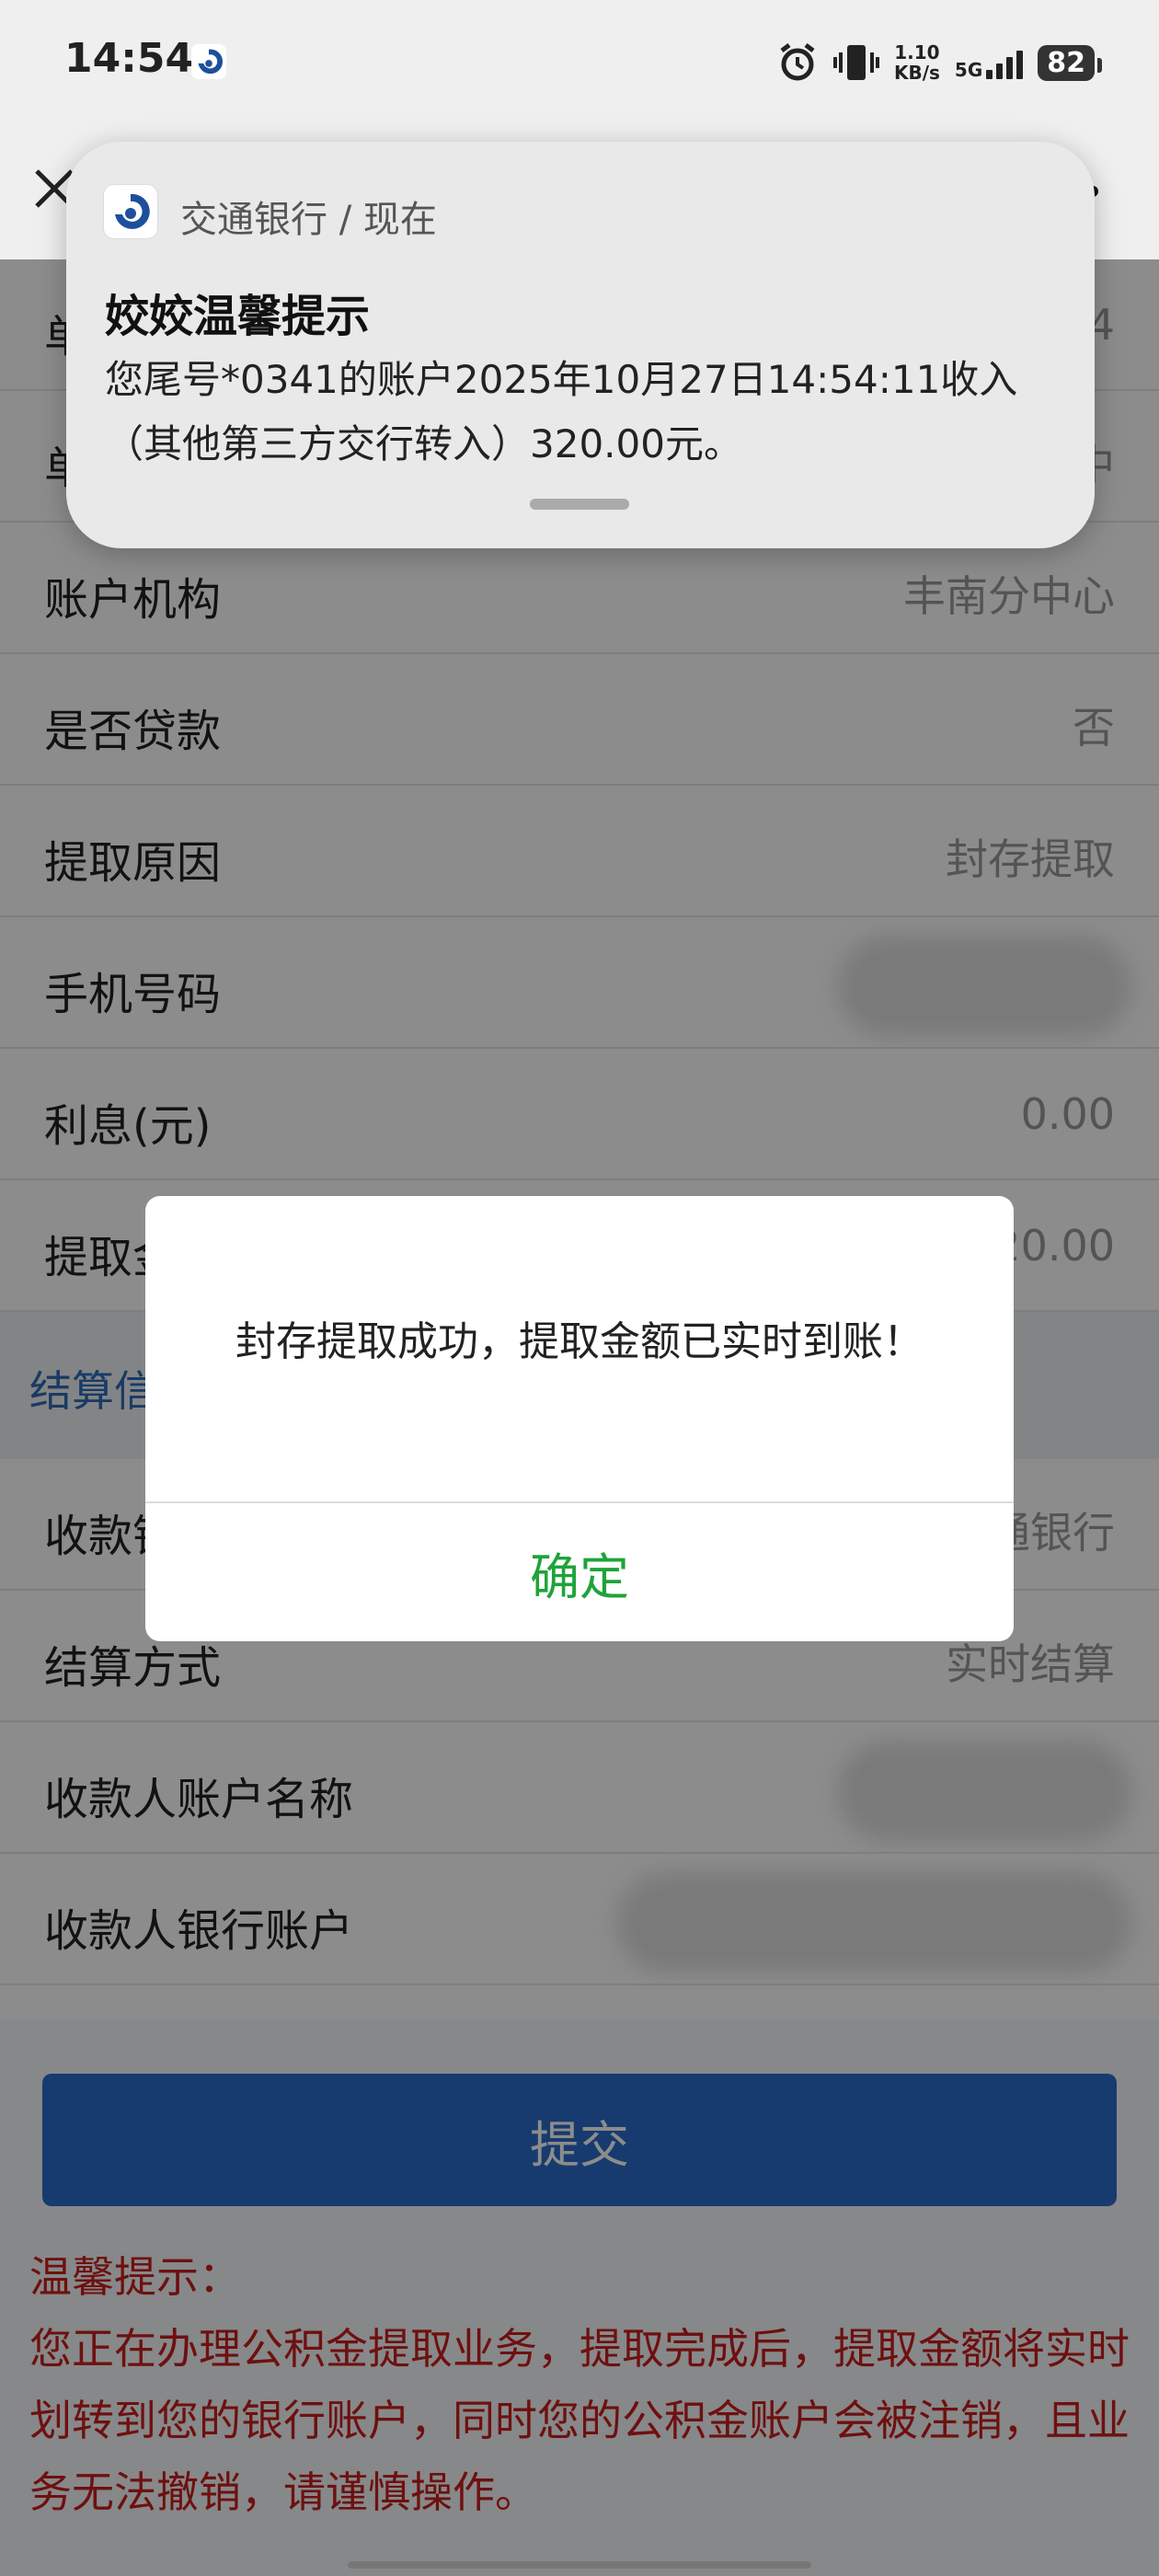 This screenshot has width=1159, height=2576. Describe the element at coordinates (1005, 62) in the screenshot. I see `signal-bars-icon` at that location.